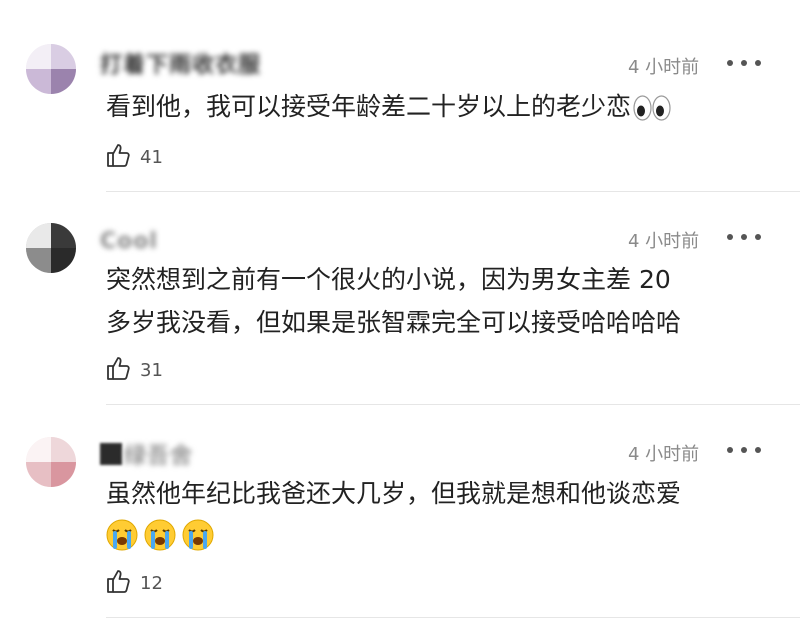 Image resolution: width=800 pixels, height=624 pixels. I want to click on username: 打着下雨收衣服, so click(181, 64).